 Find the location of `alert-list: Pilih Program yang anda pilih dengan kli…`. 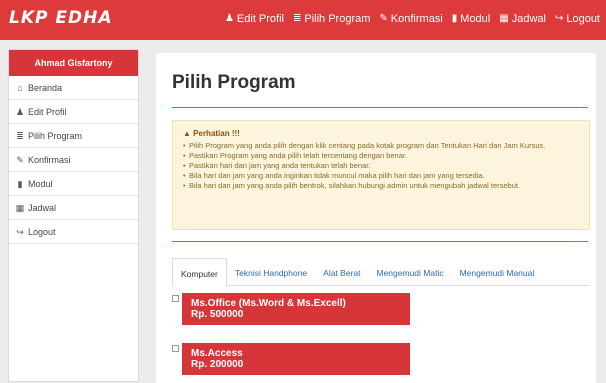

alert-list: Pilih Program yang anda pilih dengan kli… is located at coordinates (381, 166).